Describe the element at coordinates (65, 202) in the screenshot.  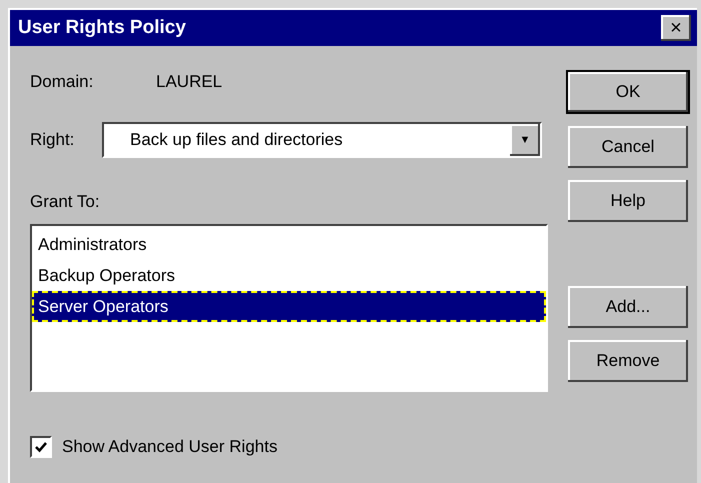
I see `grant-to-label: Grant To:` at that location.